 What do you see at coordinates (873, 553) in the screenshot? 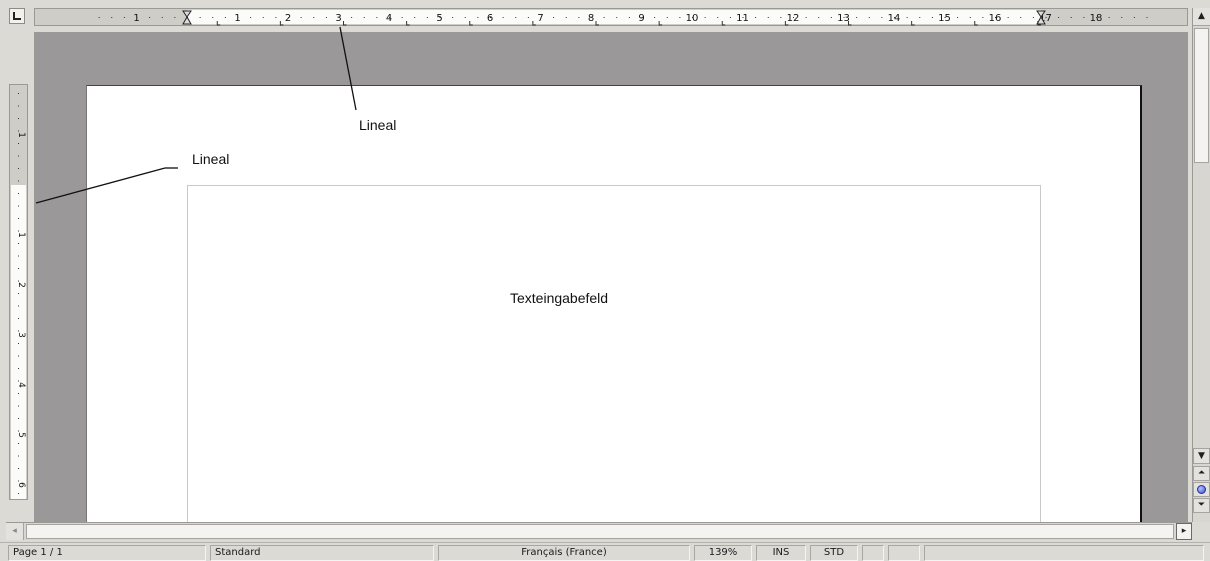
I see `status-document-modified` at bounding box center [873, 553].